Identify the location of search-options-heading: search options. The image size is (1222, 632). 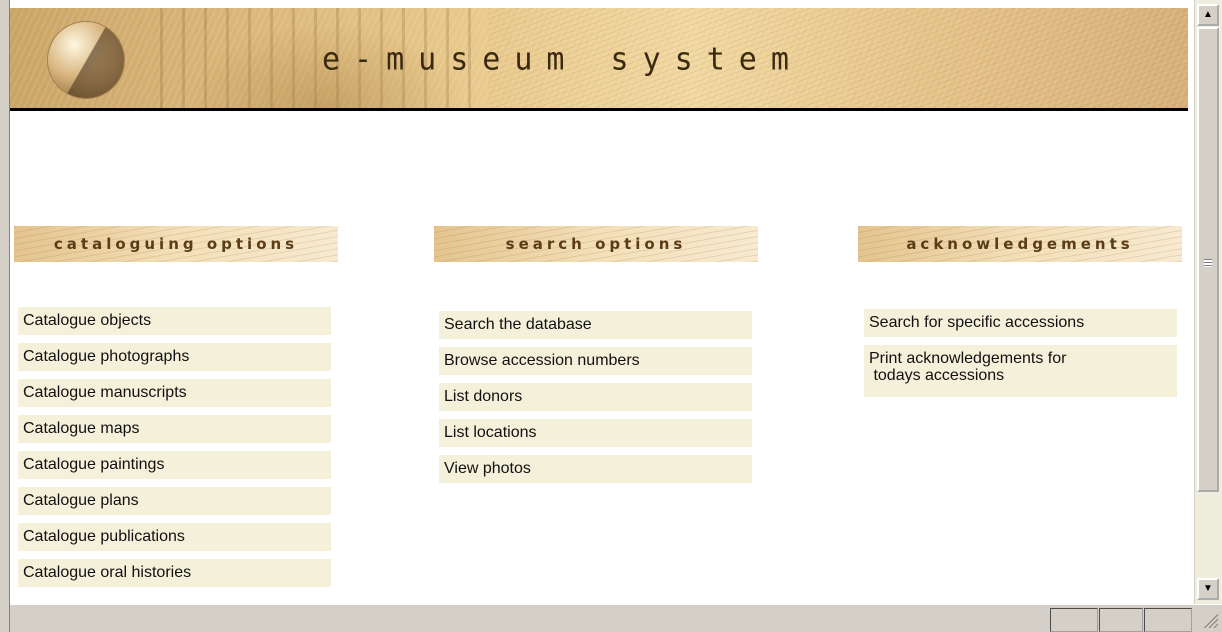
(596, 244).